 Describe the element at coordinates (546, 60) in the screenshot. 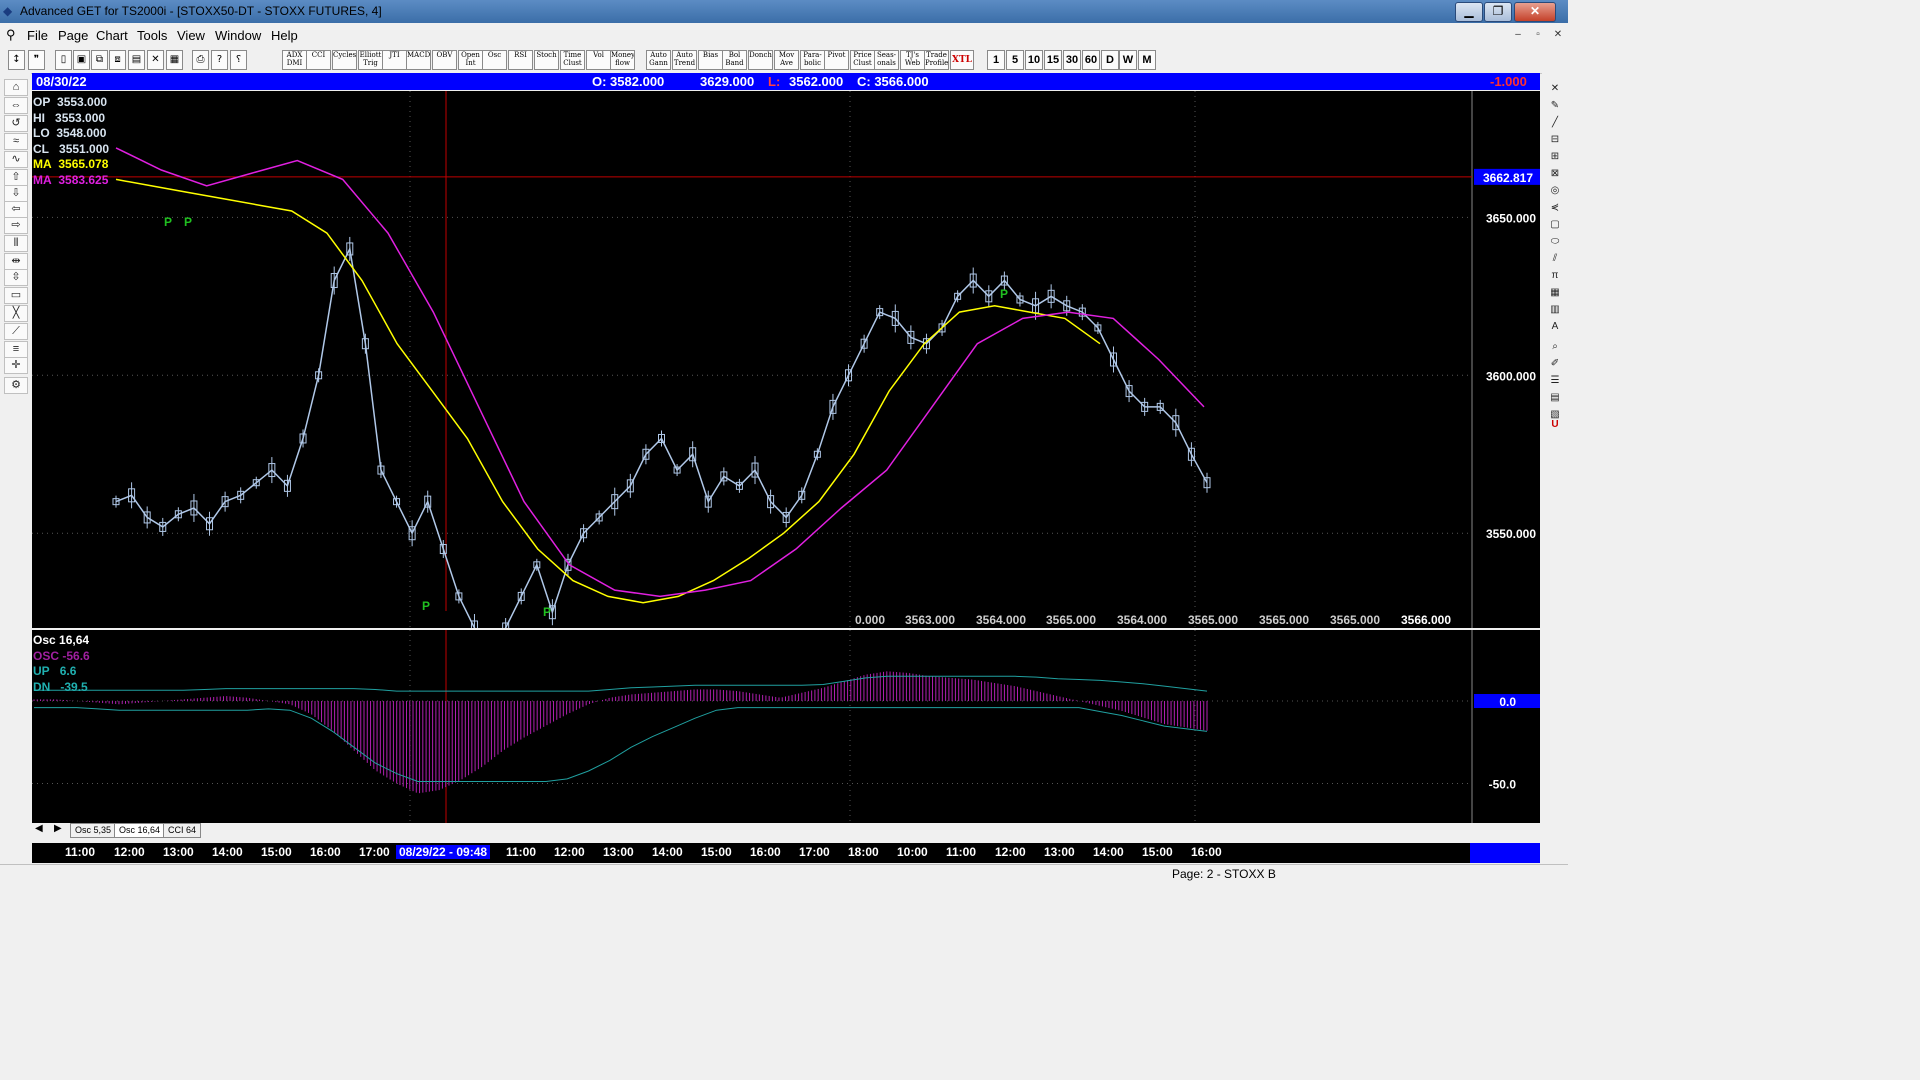

I see `study-button-stoch: Stoch` at that location.